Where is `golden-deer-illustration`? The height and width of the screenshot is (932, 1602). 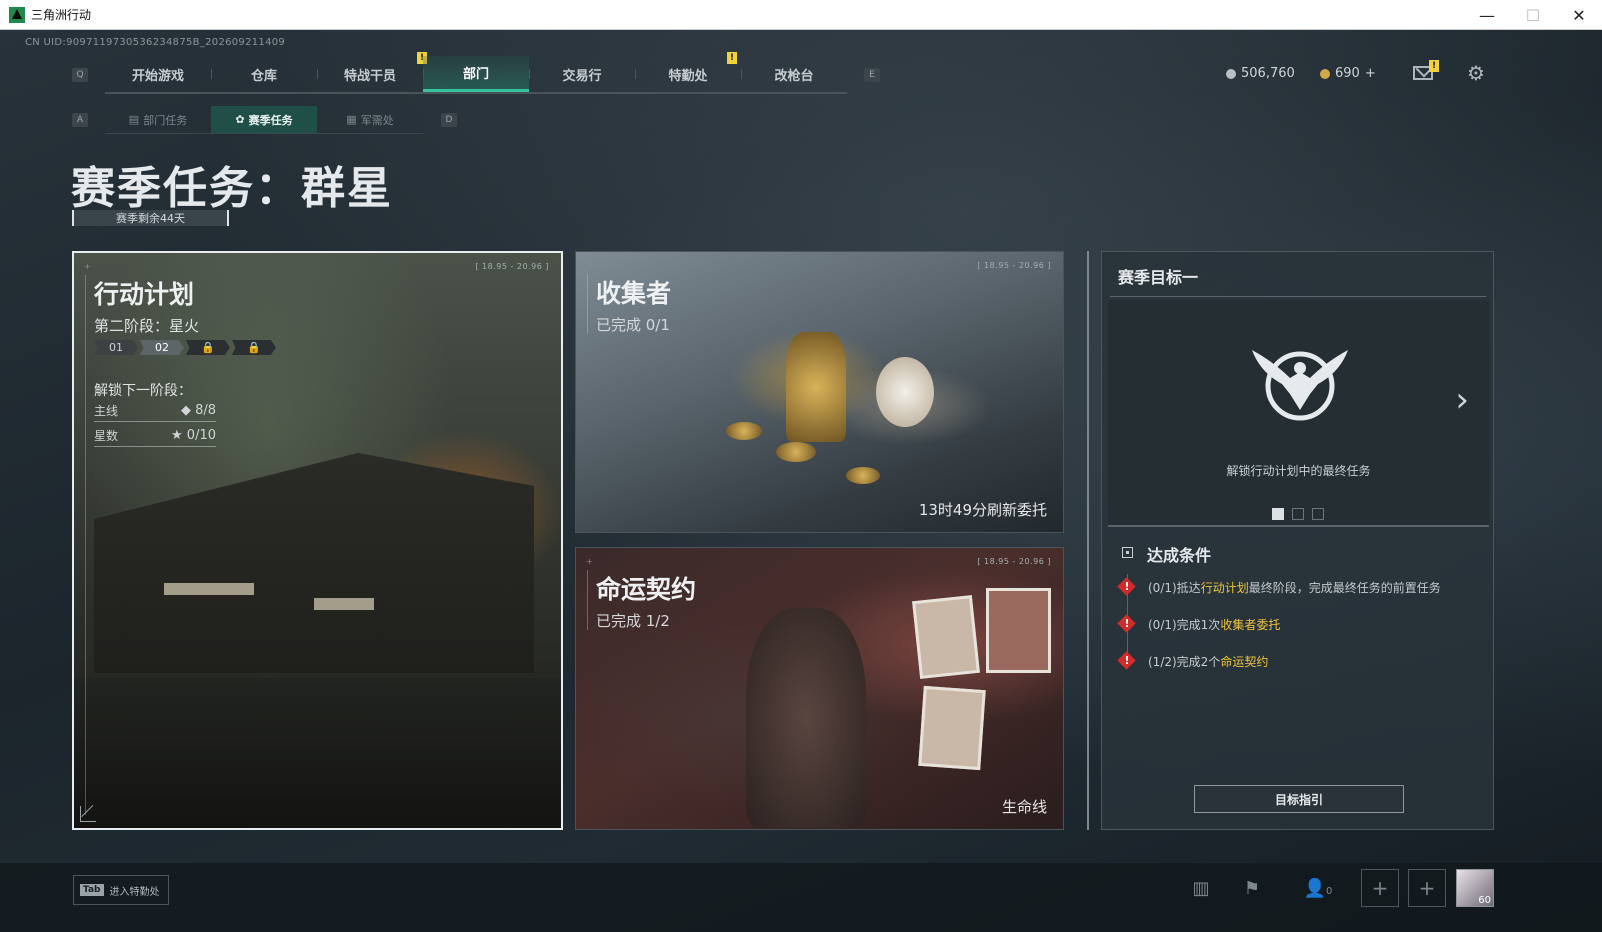 golden-deer-illustration is located at coordinates (816, 387).